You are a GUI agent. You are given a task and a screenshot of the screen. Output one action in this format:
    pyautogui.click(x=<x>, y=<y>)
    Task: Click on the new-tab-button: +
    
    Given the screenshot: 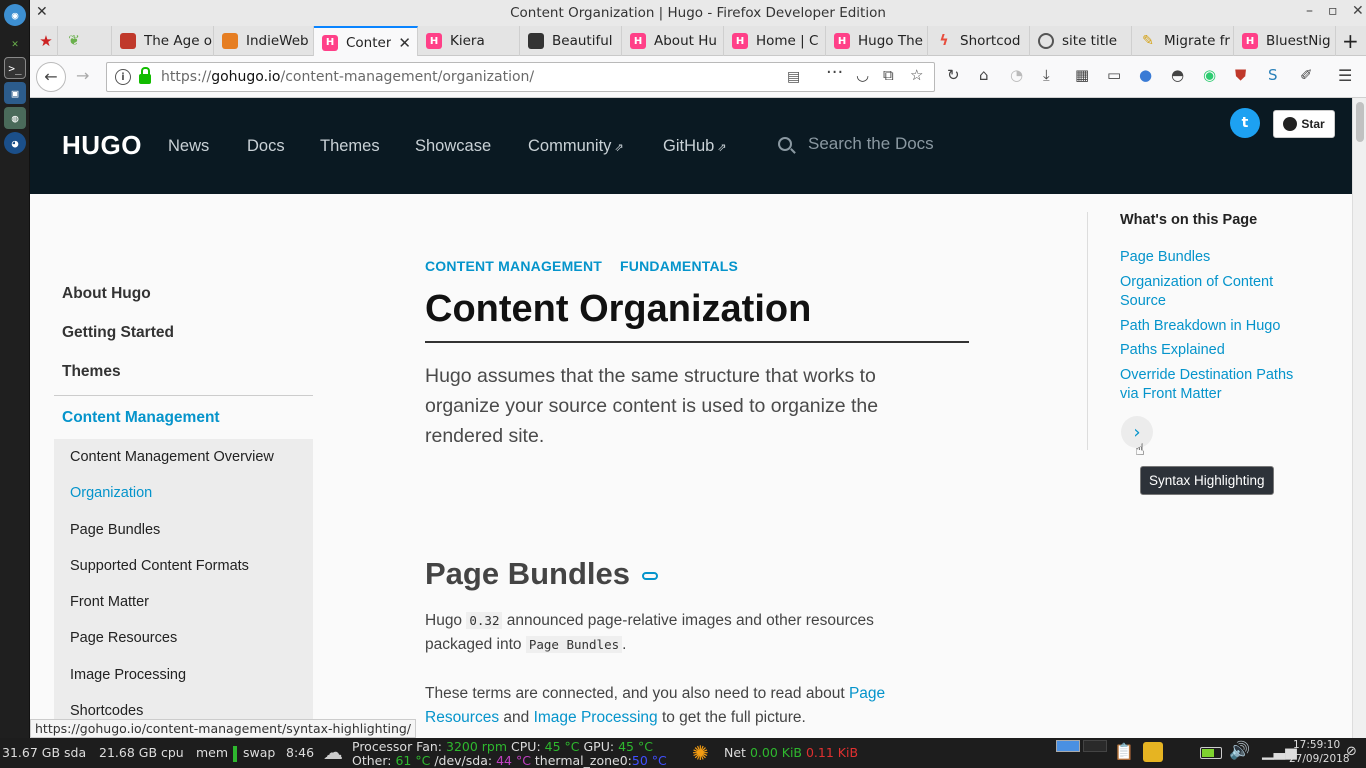 What is the action you would take?
    pyautogui.click(x=1351, y=41)
    